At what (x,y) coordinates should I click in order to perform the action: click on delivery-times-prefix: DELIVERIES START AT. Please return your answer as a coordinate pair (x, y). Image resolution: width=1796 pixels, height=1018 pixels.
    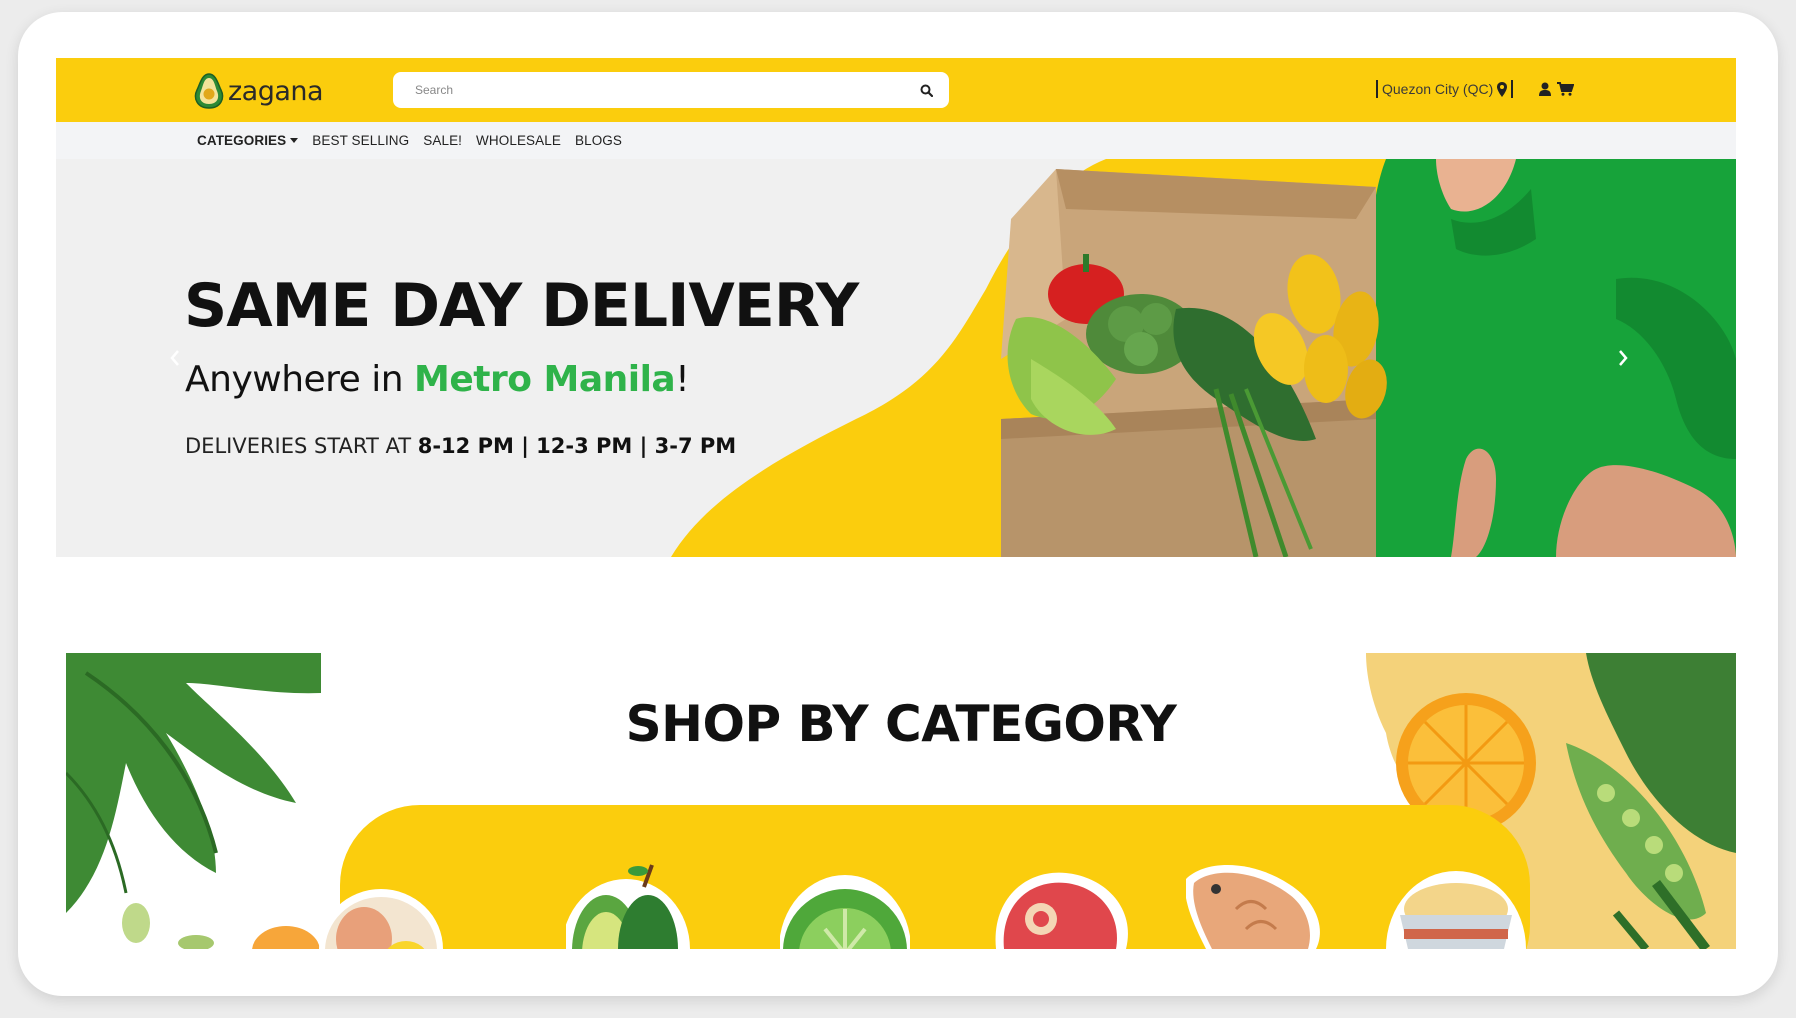
    Looking at the image, I should click on (301, 446).